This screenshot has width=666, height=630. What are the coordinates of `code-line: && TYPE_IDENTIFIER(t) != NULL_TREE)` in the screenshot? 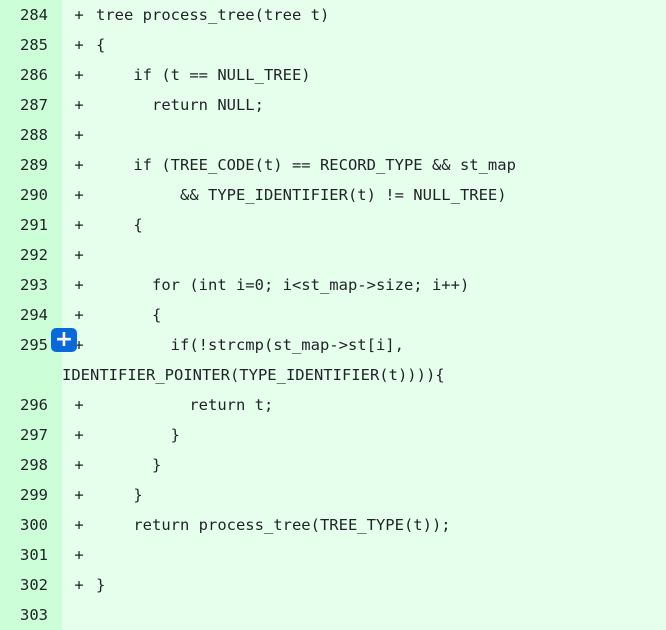 It's located at (301, 195).